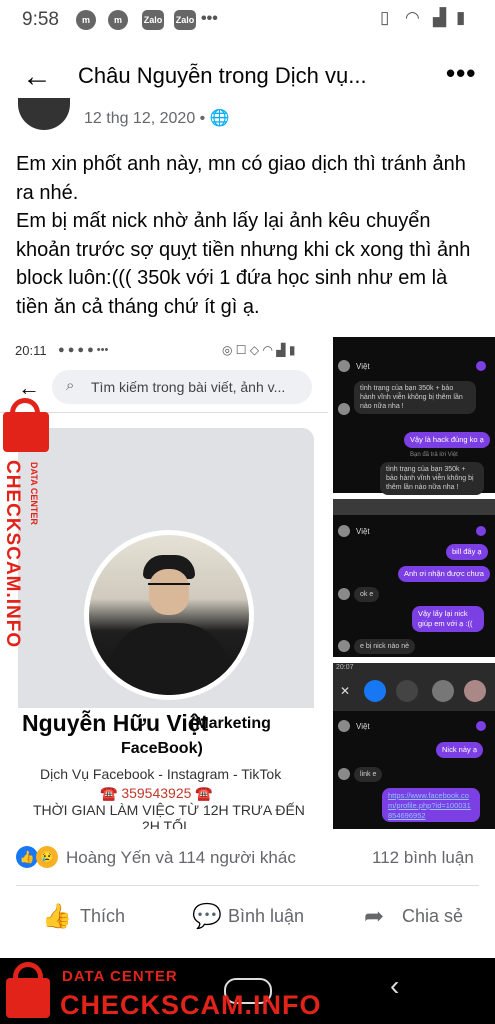  What do you see at coordinates (368, 774) in the screenshot?
I see `chat-message: link e` at bounding box center [368, 774].